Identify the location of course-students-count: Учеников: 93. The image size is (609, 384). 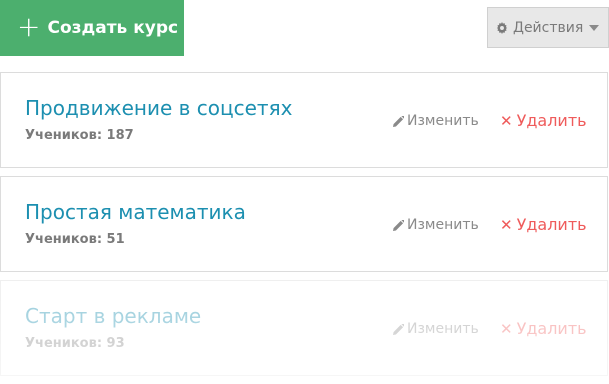
(75, 343).